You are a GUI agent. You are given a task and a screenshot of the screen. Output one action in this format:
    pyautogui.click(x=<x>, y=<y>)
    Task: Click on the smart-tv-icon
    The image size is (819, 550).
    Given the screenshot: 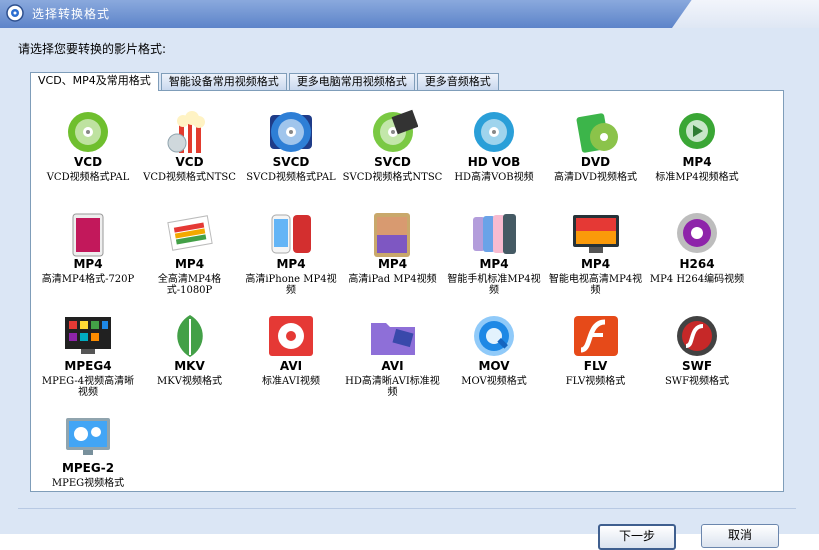 What is the action you would take?
    pyautogui.click(x=595, y=234)
    